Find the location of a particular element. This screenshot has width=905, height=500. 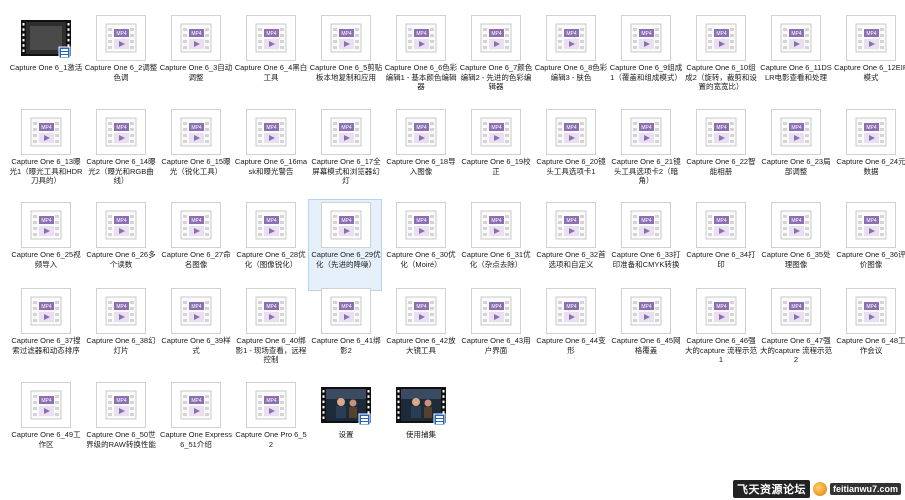

file-item: MP4 Capture One 6_2调整色调 is located at coordinates (120, 58).